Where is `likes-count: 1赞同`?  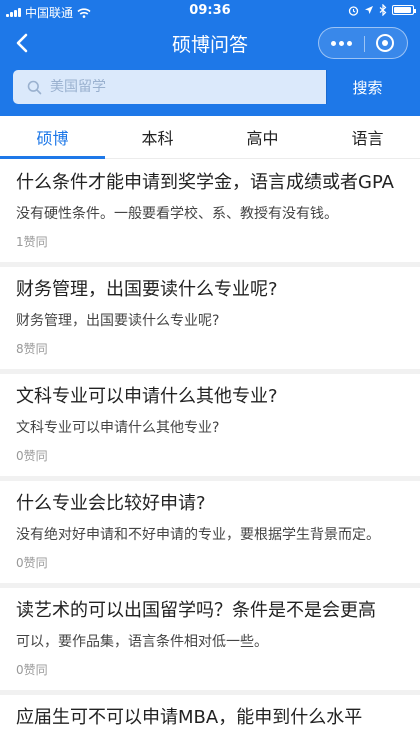 likes-count: 1赞同 is located at coordinates (32, 242).